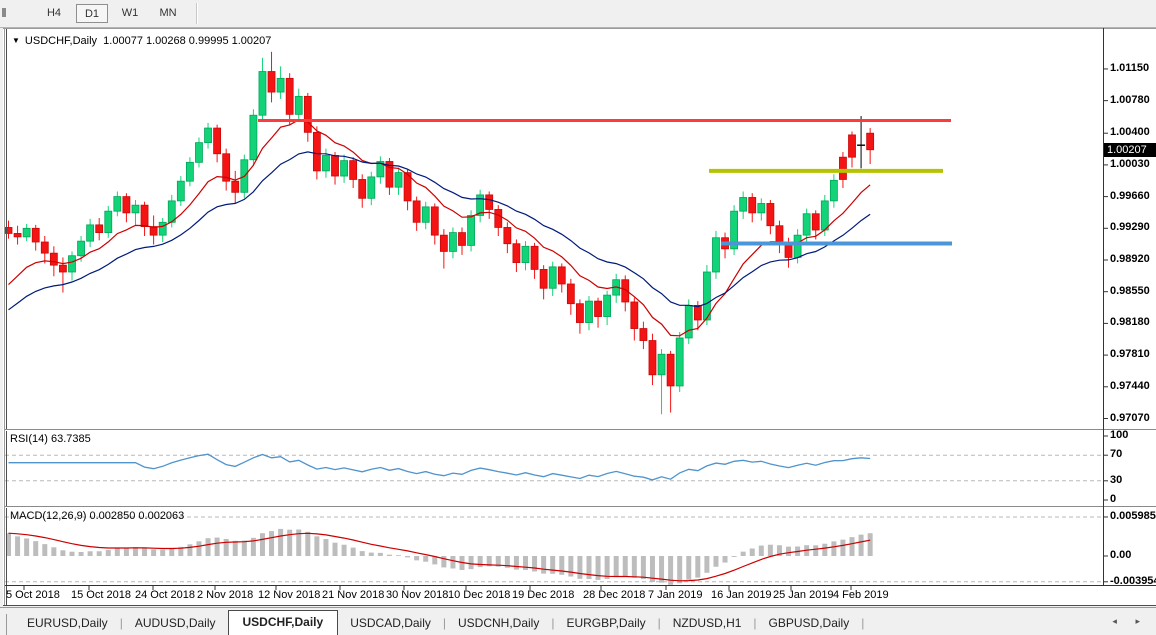 The width and height of the screenshot is (1156, 635). What do you see at coordinates (61, 41) in the screenshot?
I see `chart-symbol-label: USDCHF,Daily` at bounding box center [61, 41].